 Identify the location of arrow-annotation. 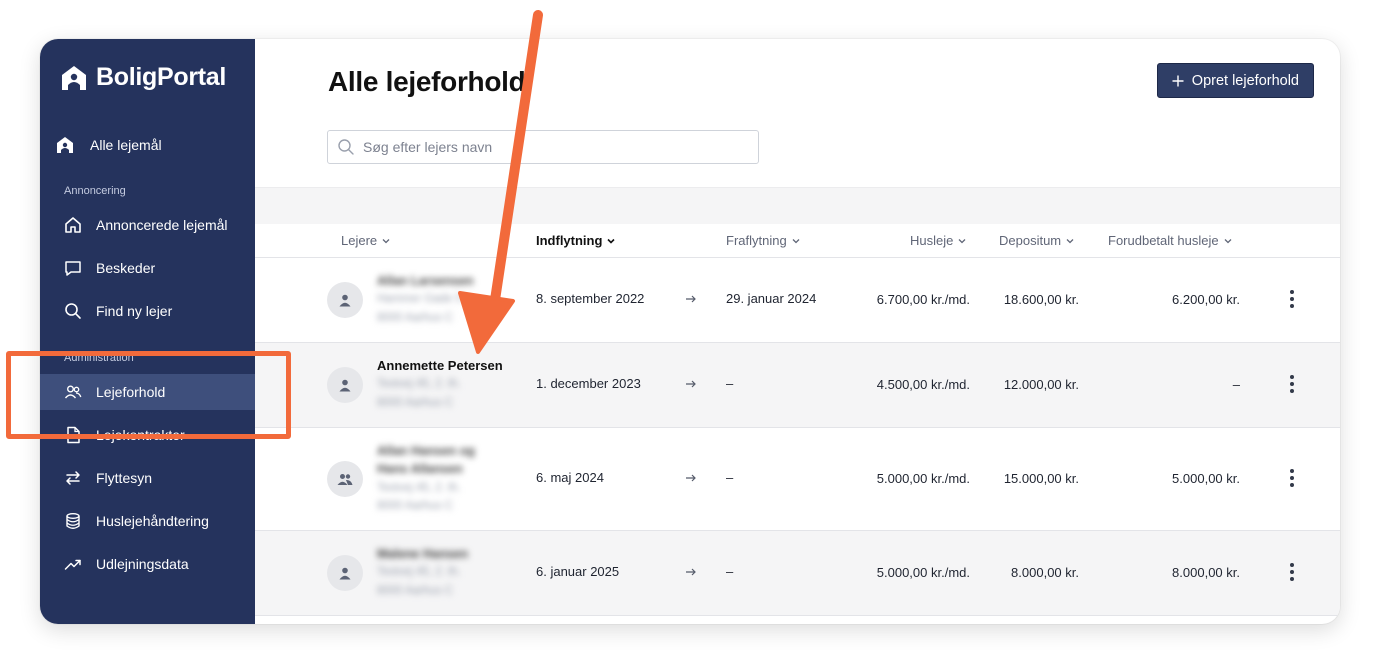
(500, 182).